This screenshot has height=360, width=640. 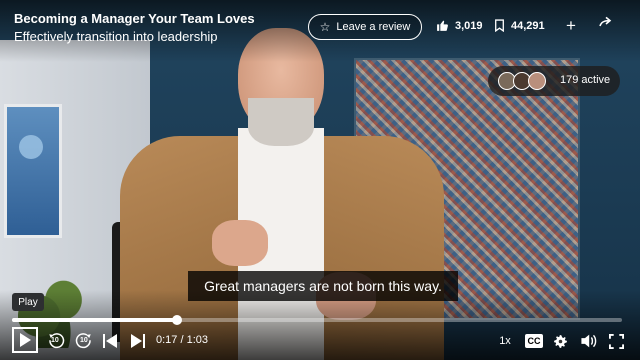 I want to click on leave-review-button: ☆ Leave a review, so click(x=365, y=27).